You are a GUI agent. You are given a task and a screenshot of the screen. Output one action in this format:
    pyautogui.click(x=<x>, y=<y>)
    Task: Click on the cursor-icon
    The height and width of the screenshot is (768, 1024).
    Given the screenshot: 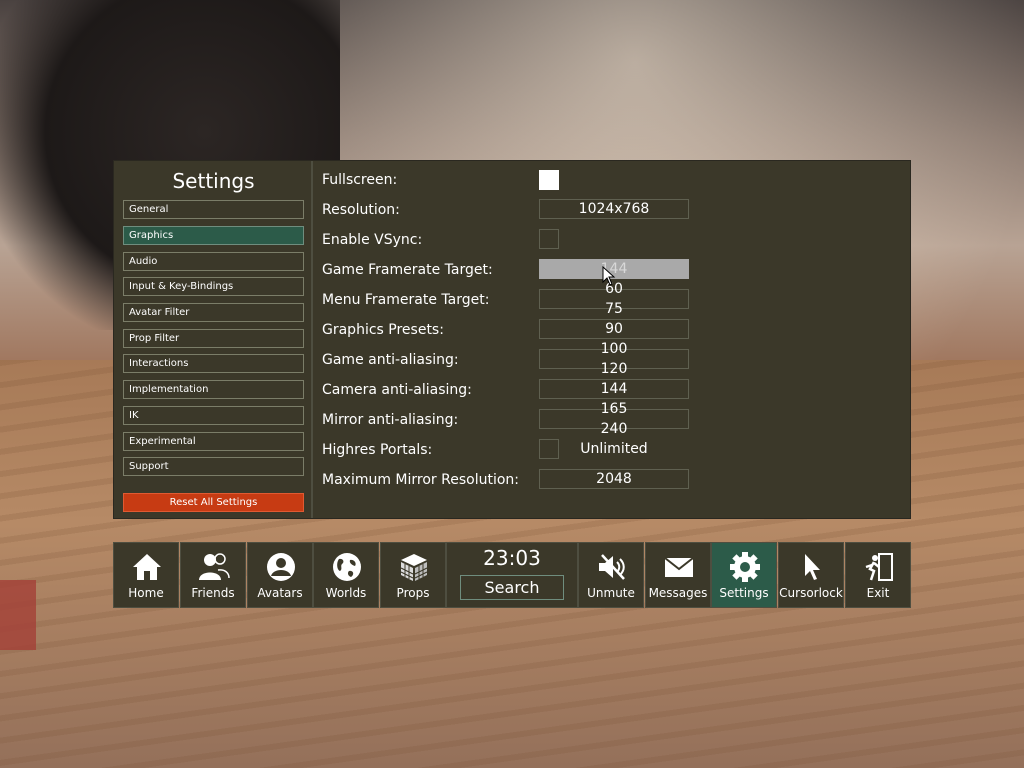 What is the action you would take?
    pyautogui.click(x=812, y=567)
    